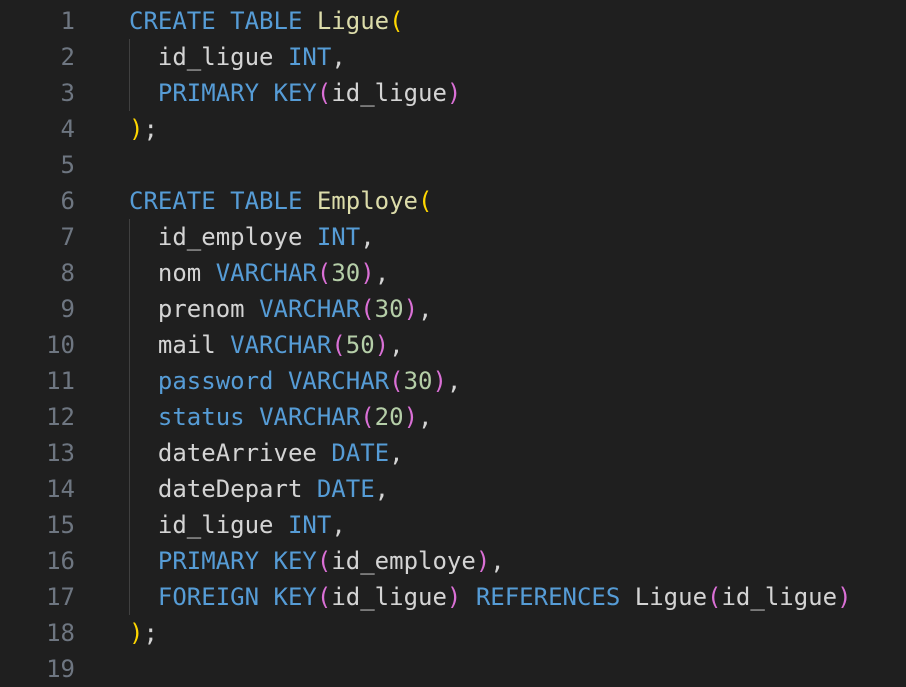 Image resolution: width=906 pixels, height=687 pixels. Describe the element at coordinates (252, 237) in the screenshot. I see `line-code: id_employe INT,` at that location.